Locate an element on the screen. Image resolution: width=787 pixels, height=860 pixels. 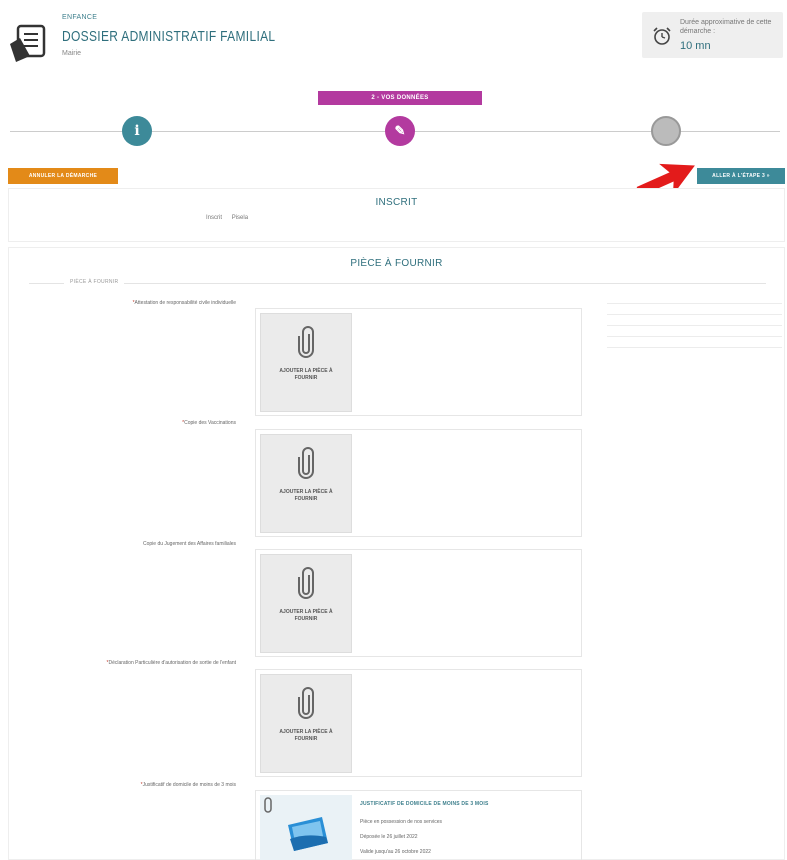
next-step-button: ALLER À L'ÉTAPE 3 » is located at coordinates (741, 176).